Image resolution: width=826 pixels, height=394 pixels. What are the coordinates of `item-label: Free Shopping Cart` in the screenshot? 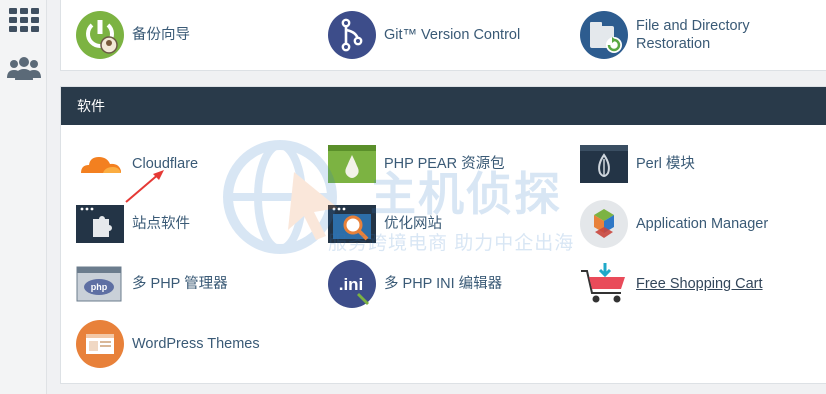 It's located at (699, 284).